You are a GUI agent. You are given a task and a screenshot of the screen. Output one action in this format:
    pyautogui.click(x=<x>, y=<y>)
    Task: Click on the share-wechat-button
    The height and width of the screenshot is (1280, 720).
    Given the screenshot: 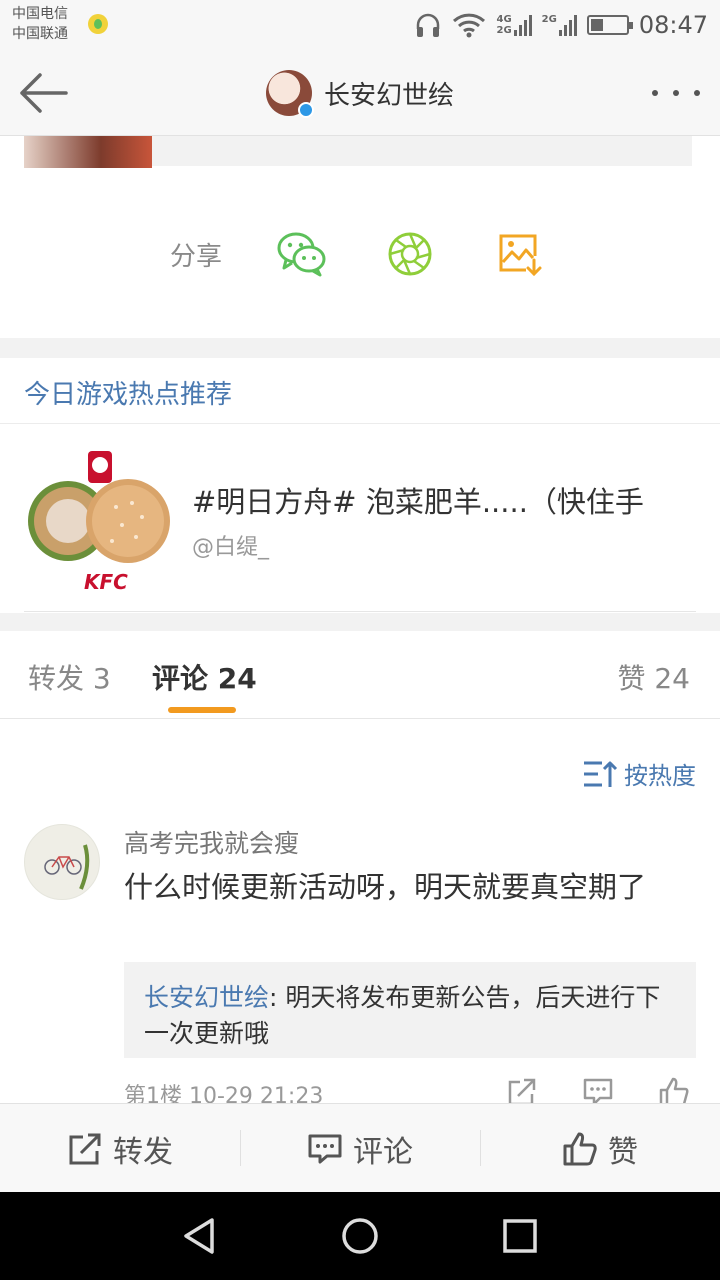 What is the action you would take?
    pyautogui.click(x=302, y=254)
    